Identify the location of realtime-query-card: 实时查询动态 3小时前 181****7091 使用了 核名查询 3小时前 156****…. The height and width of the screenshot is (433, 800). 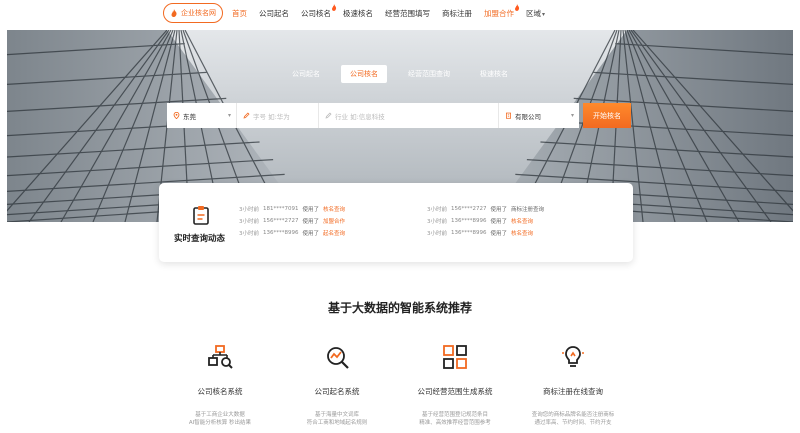
(396, 222).